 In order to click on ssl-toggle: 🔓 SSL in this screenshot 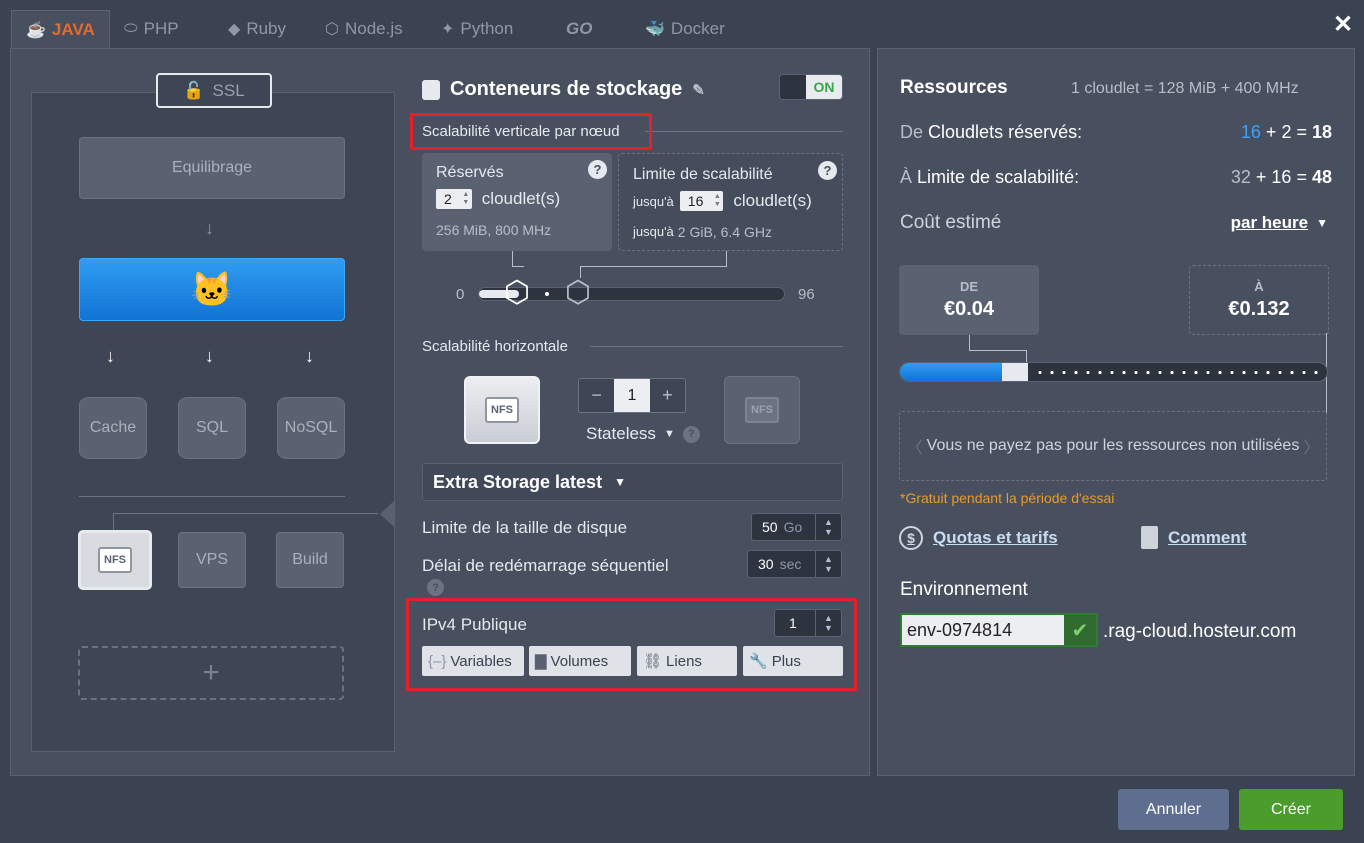, I will do `click(214, 90)`.